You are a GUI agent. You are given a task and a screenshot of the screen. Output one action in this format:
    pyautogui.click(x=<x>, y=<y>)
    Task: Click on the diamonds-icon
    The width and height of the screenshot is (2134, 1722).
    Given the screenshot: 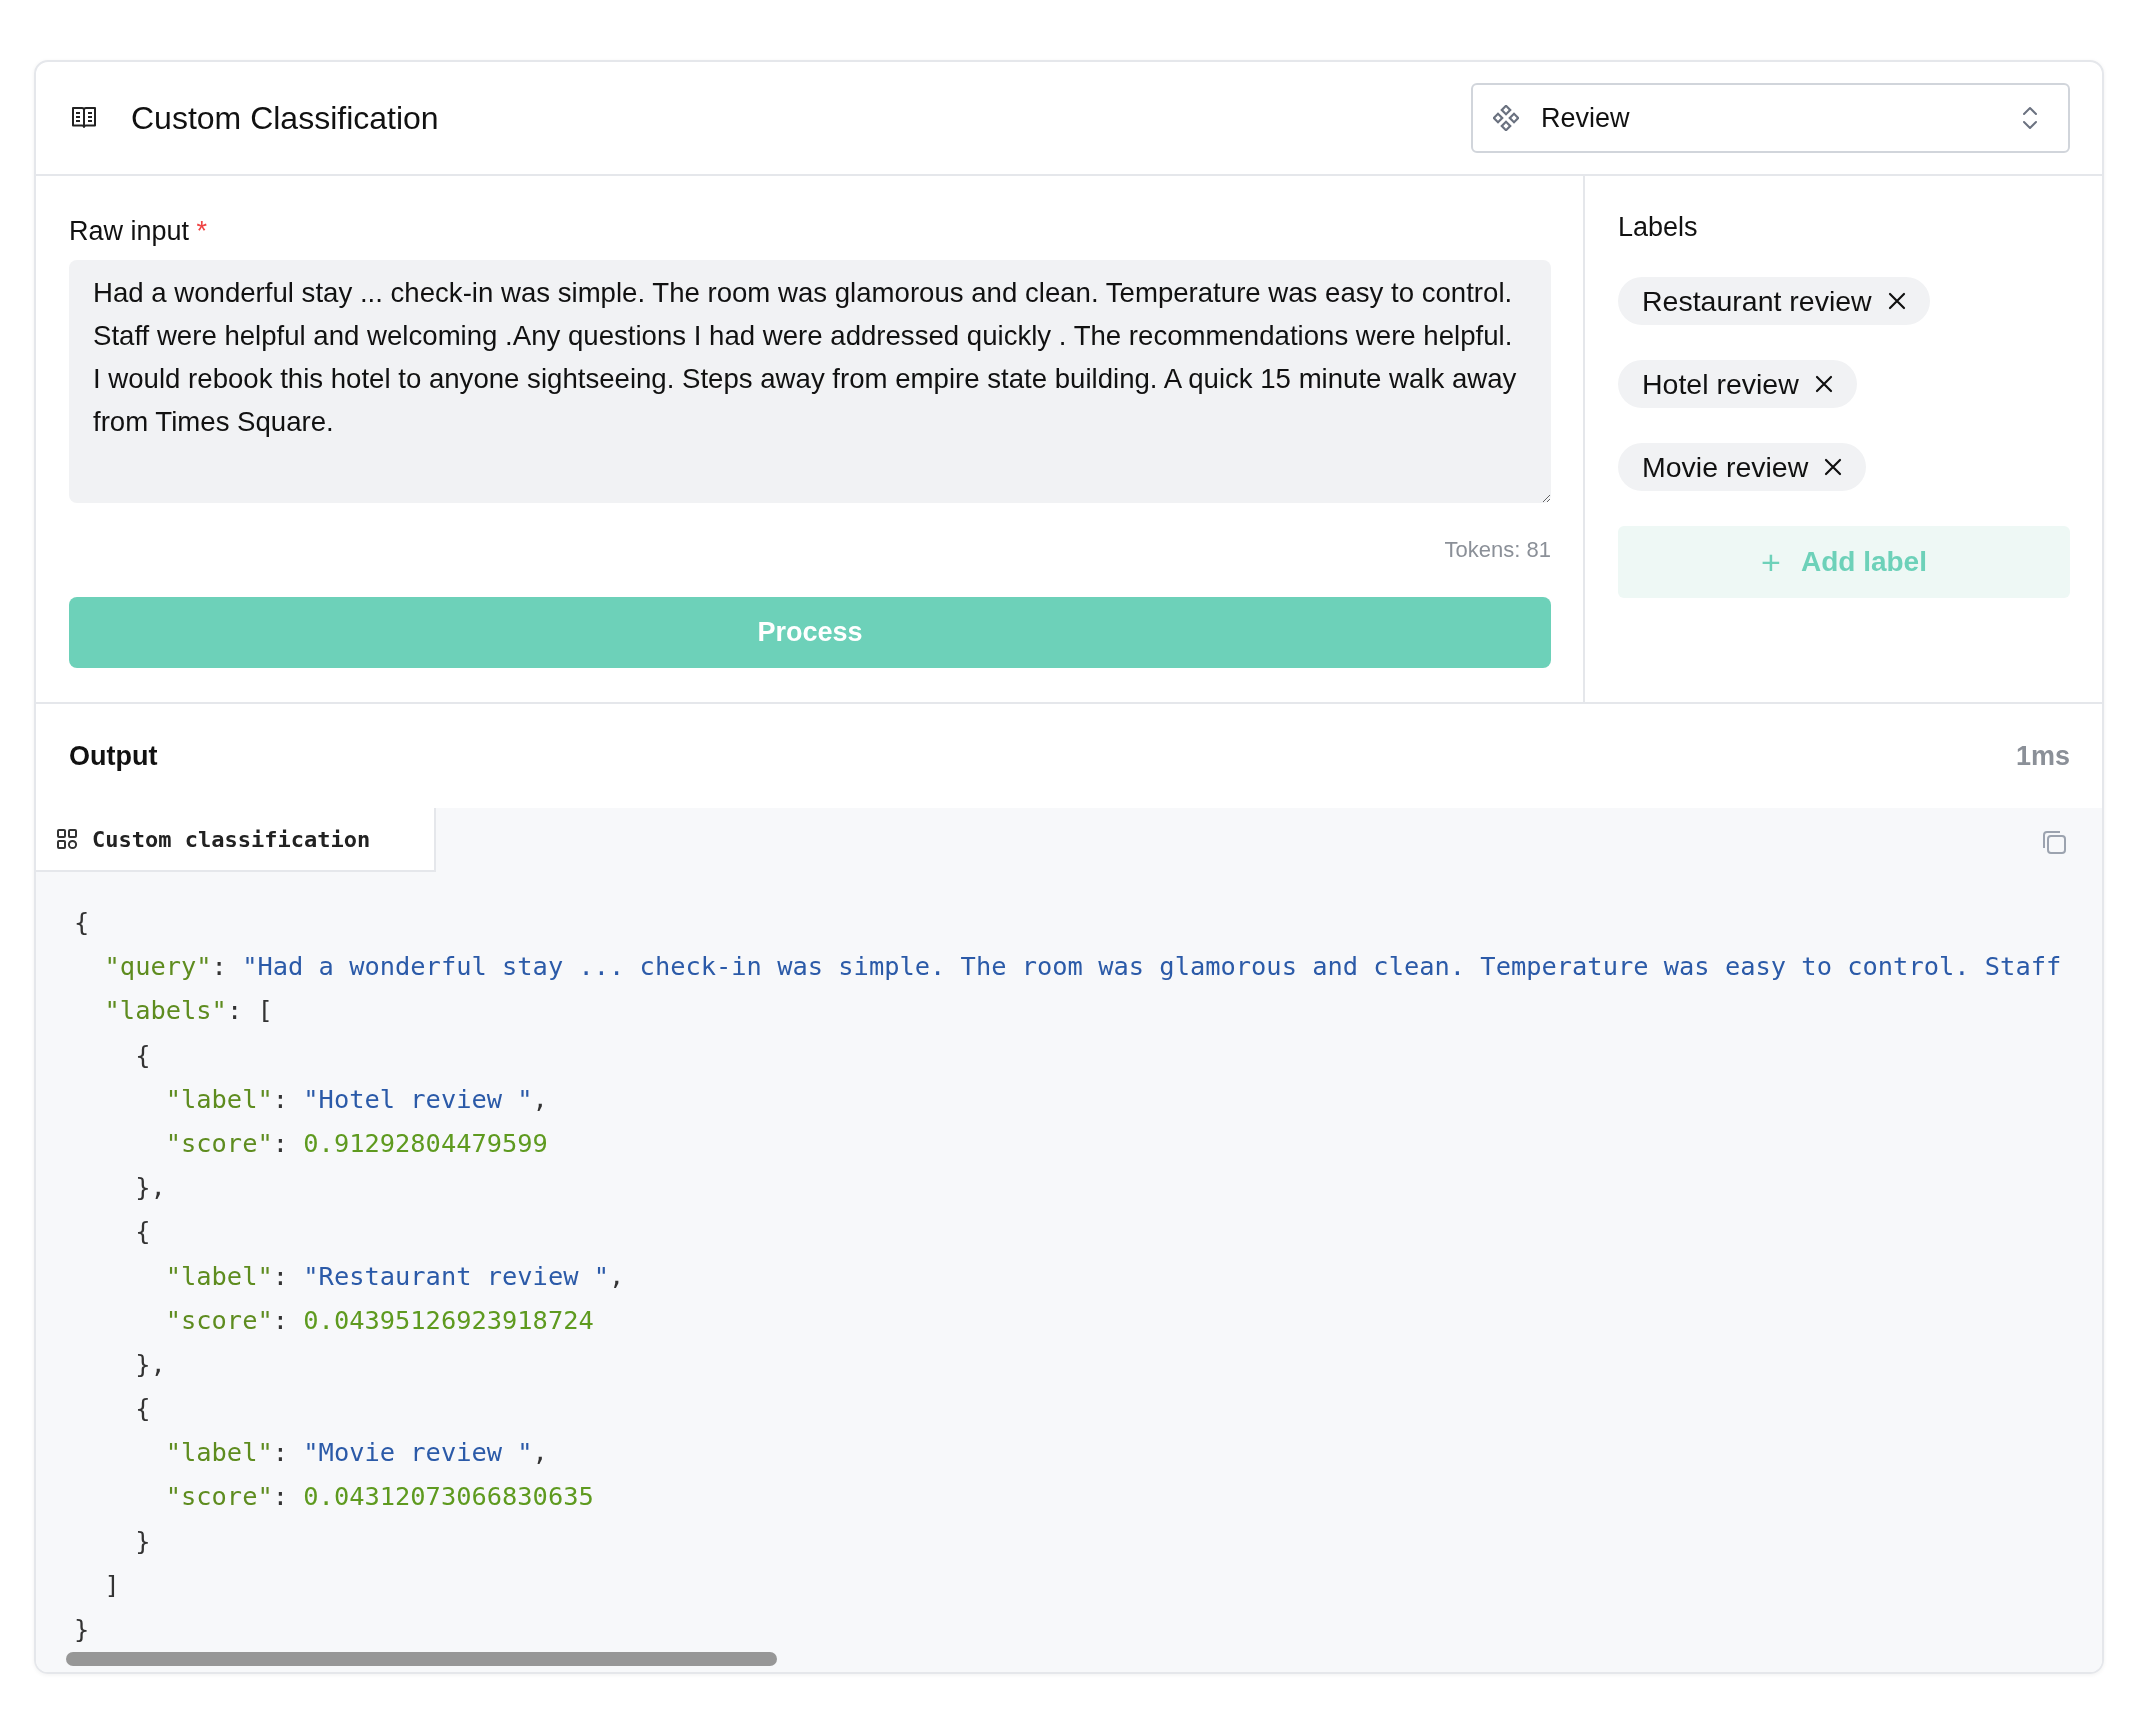 What is the action you would take?
    pyautogui.click(x=1506, y=118)
    